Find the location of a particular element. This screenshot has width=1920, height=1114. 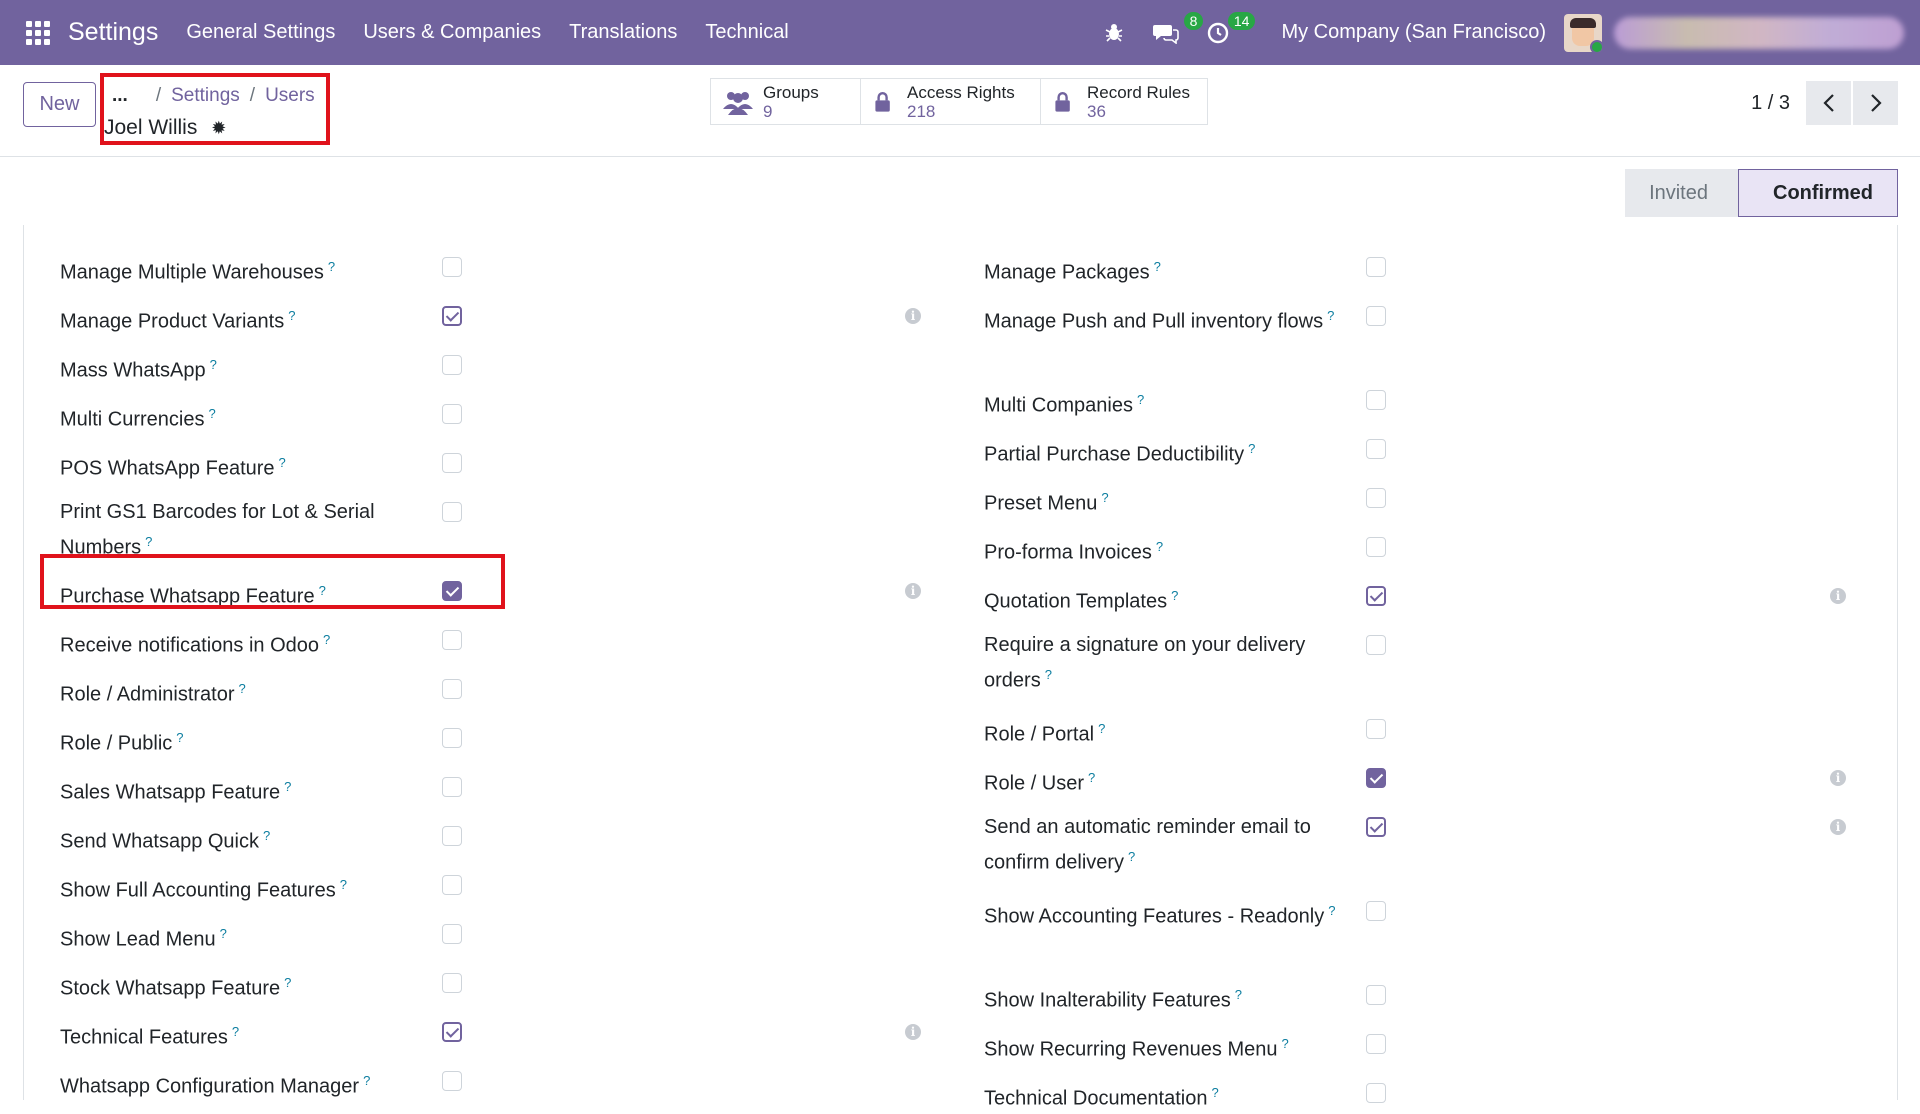

apps-grid-icon is located at coordinates (38, 32).